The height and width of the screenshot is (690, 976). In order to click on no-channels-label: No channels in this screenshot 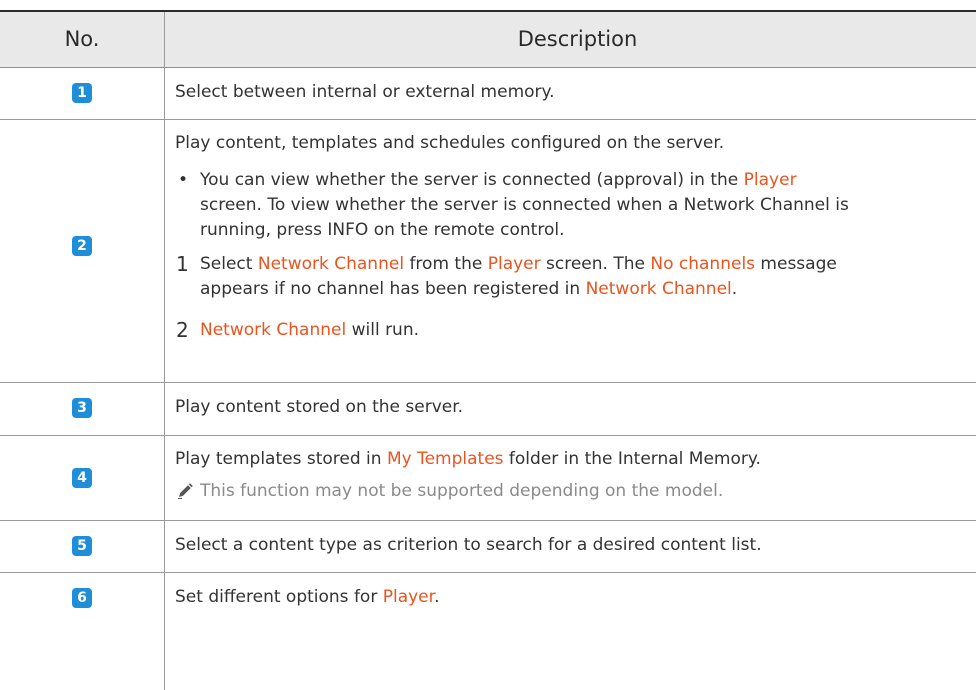, I will do `click(703, 264)`.